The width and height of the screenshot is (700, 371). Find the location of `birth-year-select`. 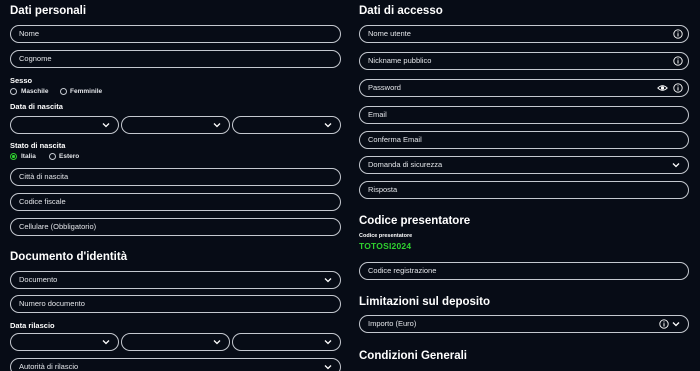

birth-year-select is located at coordinates (286, 125).